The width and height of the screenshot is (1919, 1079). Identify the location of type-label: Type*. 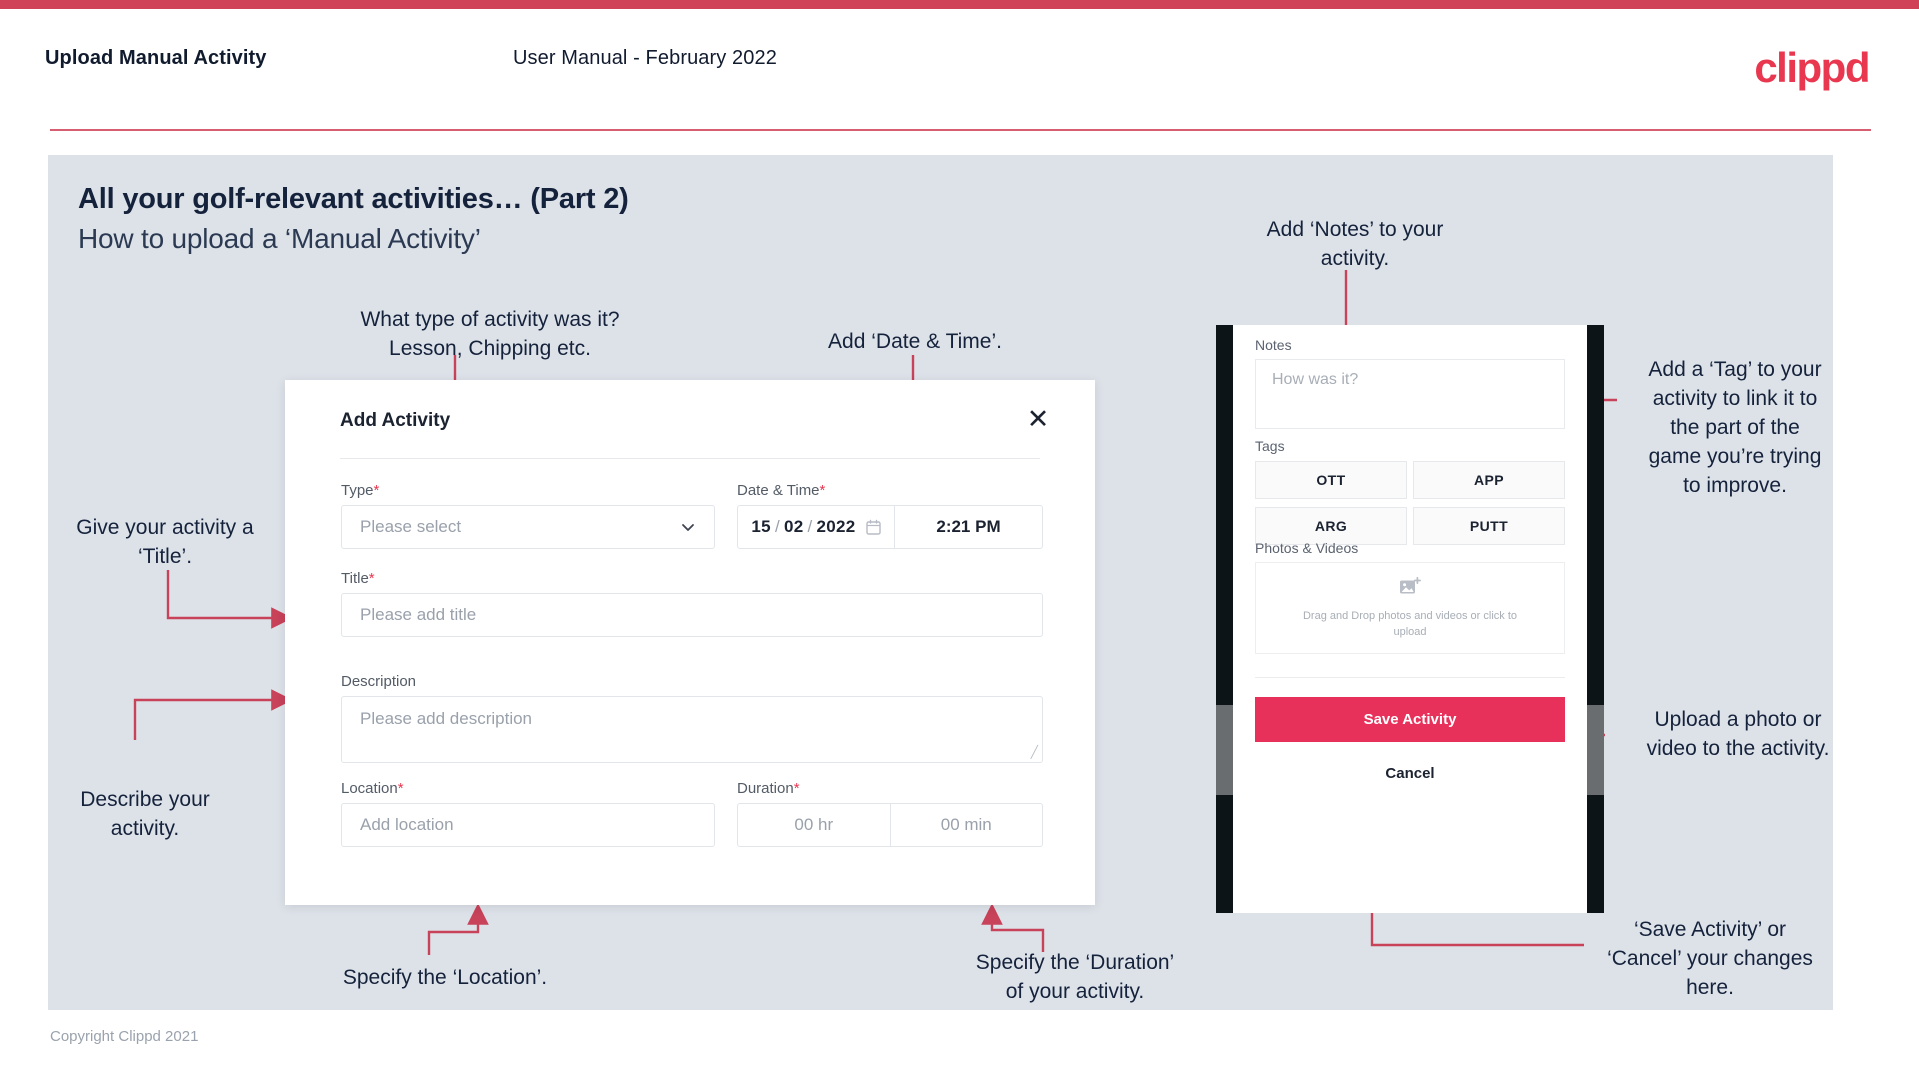
(360, 490).